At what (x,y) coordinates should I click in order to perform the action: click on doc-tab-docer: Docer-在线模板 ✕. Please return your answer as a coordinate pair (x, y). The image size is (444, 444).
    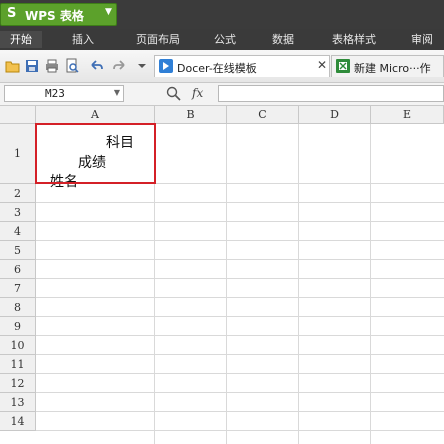
    Looking at the image, I should click on (242, 66).